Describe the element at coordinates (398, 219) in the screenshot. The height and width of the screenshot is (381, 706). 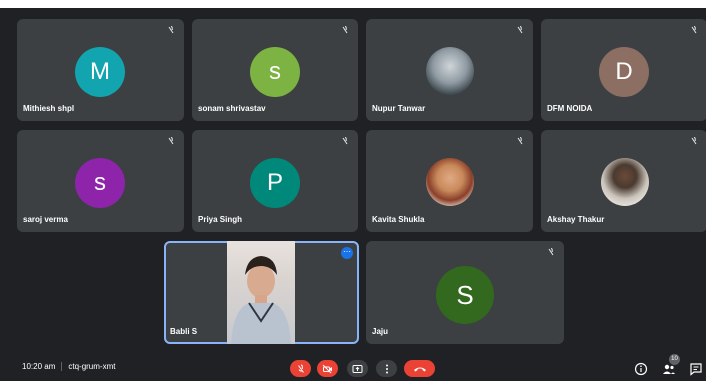
I see `participant-name: Kavita Shukla` at that location.